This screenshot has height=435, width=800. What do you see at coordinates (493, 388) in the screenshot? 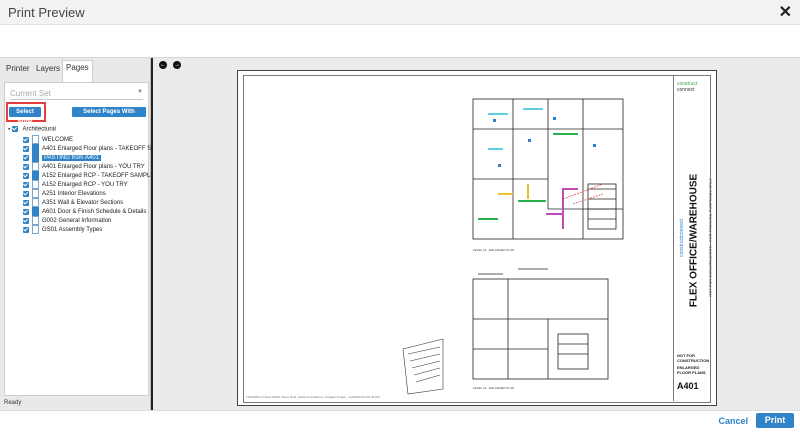
I see `plan-label-2: LEVEL 01 - ENLARGED PLAN` at bounding box center [493, 388].